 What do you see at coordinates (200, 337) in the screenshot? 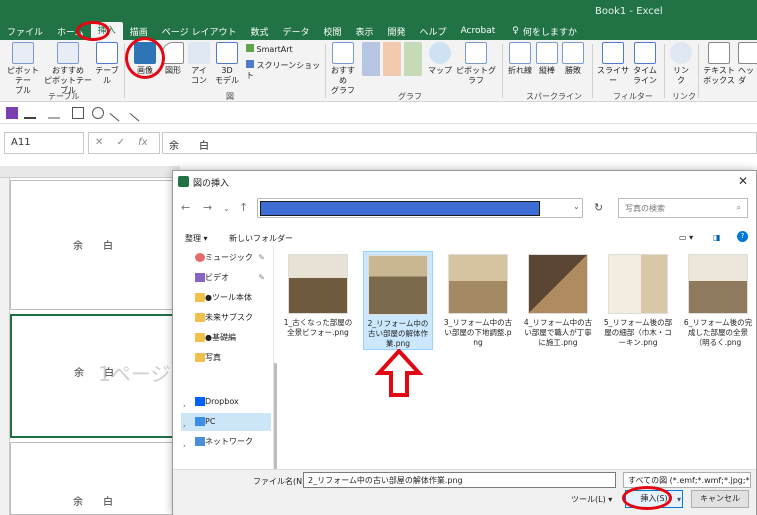
I see `folder-icon` at bounding box center [200, 337].